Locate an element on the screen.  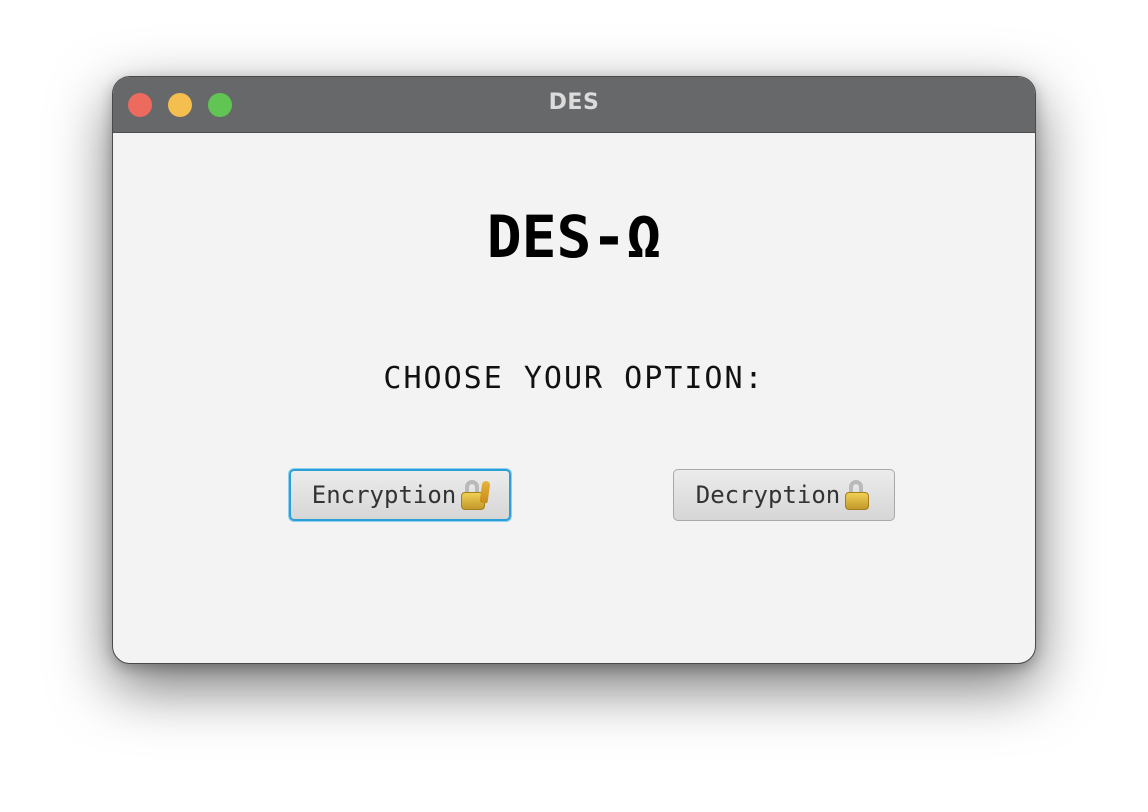
encryption-button: Encryption is located at coordinates (400, 495).